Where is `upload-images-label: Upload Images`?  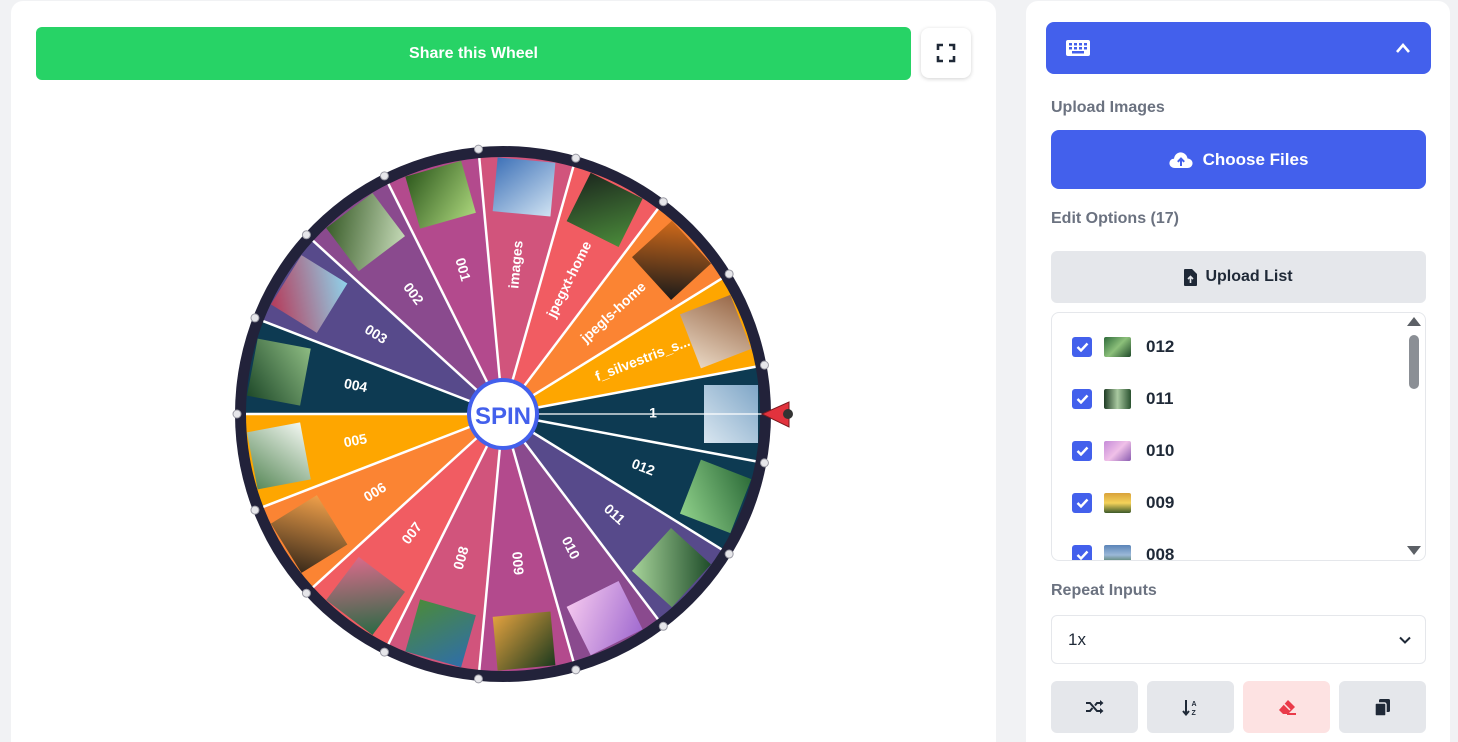 upload-images-label: Upload Images is located at coordinates (1108, 107).